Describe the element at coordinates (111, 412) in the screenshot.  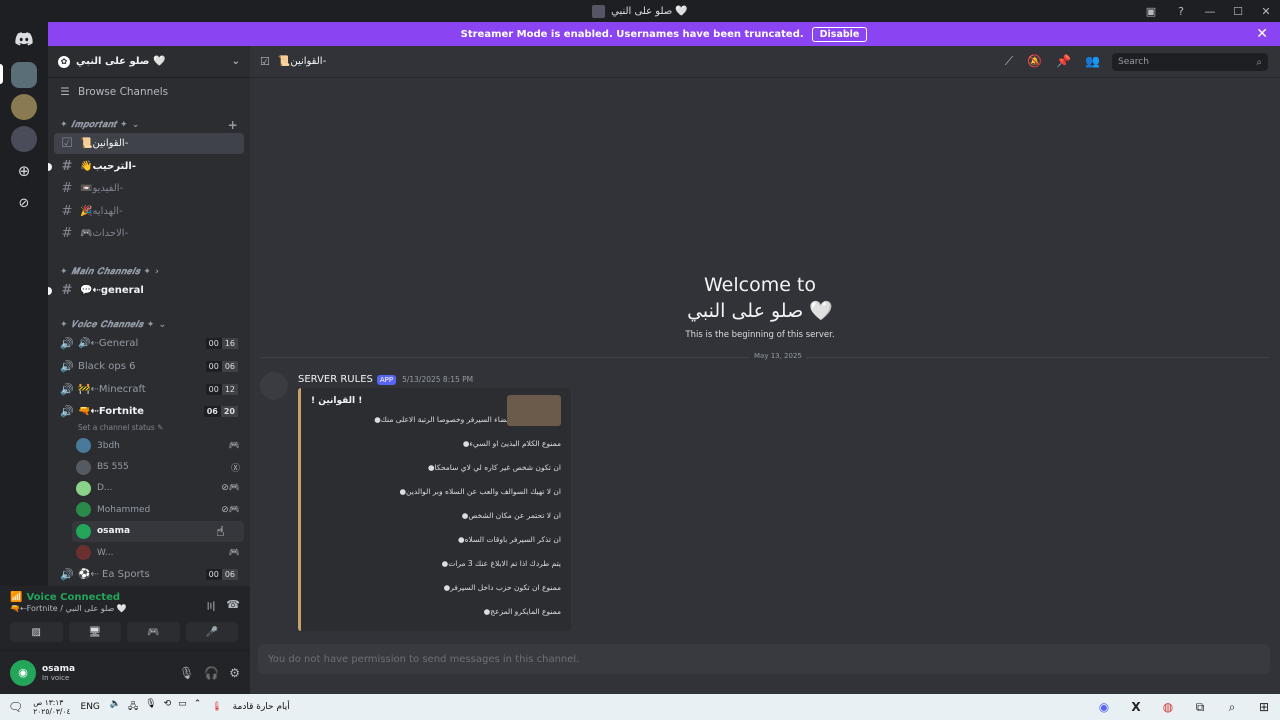
I see `voice-channel-label: 🔫⇠Fortnite` at that location.